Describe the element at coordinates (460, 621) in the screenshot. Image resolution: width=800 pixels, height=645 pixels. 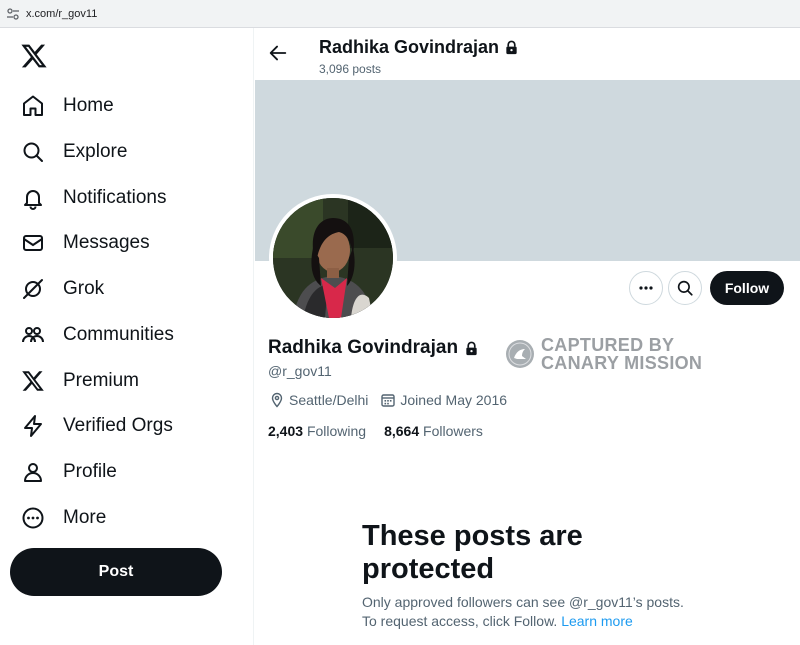
I see `protected-message-line-2: To request access, click Follow.` at that location.